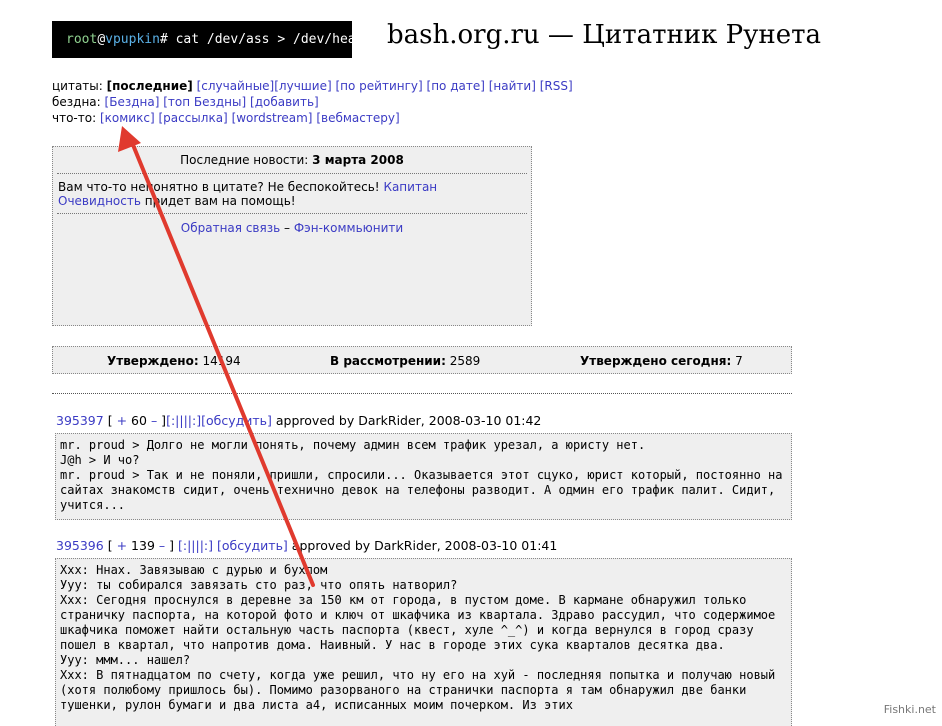  Describe the element at coordinates (221, 361) in the screenshot. I see `stat-approved-value: 14194` at that location.